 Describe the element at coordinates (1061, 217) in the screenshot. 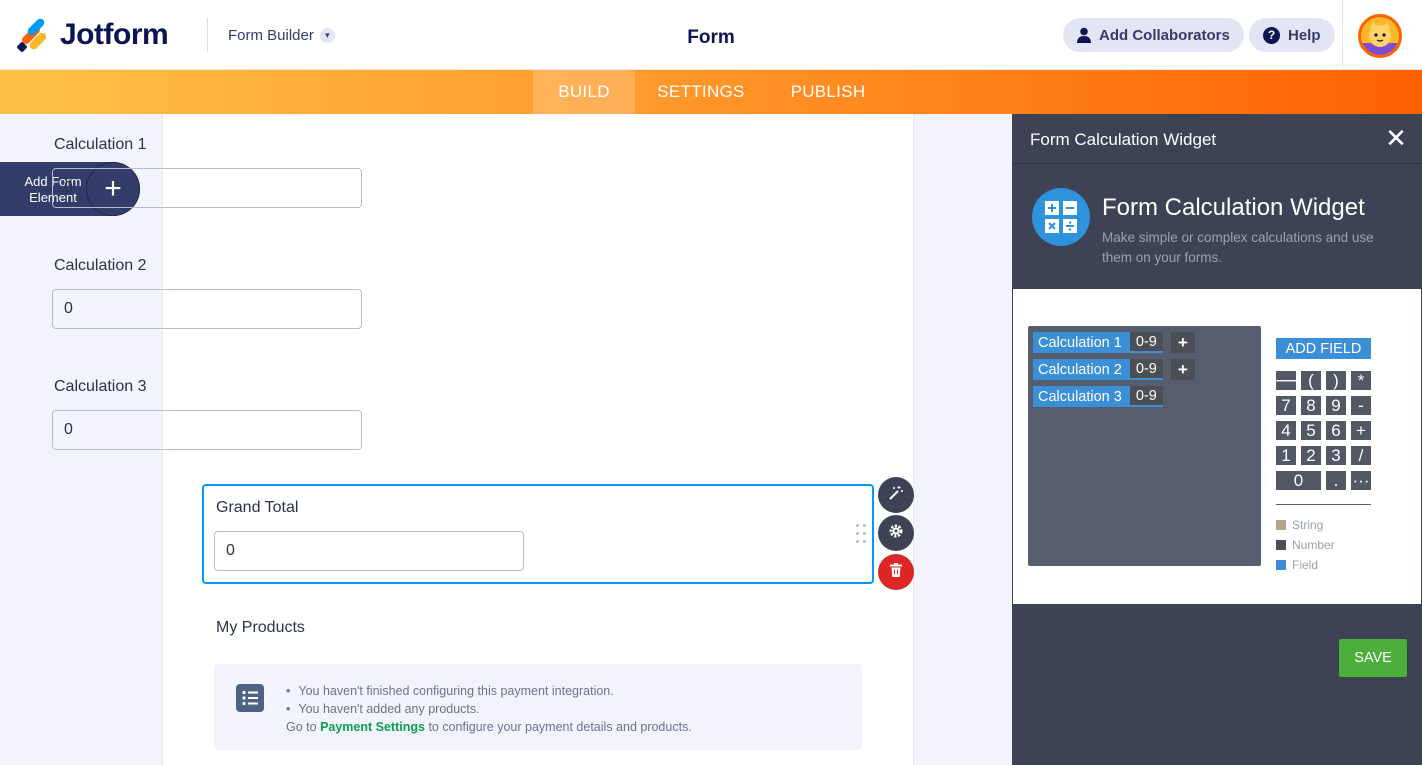

I see `calculator-icon` at that location.